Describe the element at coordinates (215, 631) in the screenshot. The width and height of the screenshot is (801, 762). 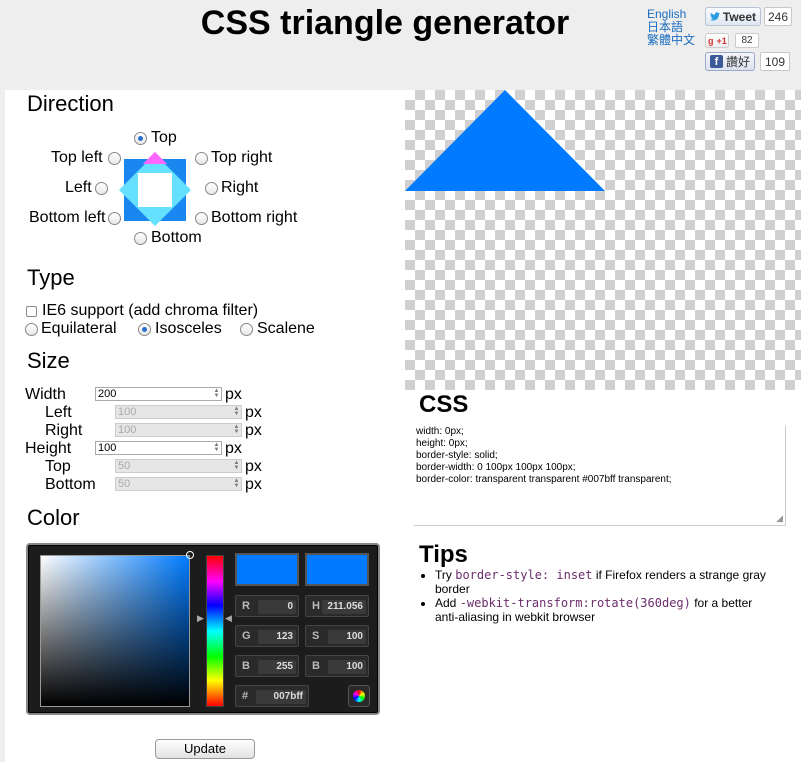
I see `hue-slider` at that location.